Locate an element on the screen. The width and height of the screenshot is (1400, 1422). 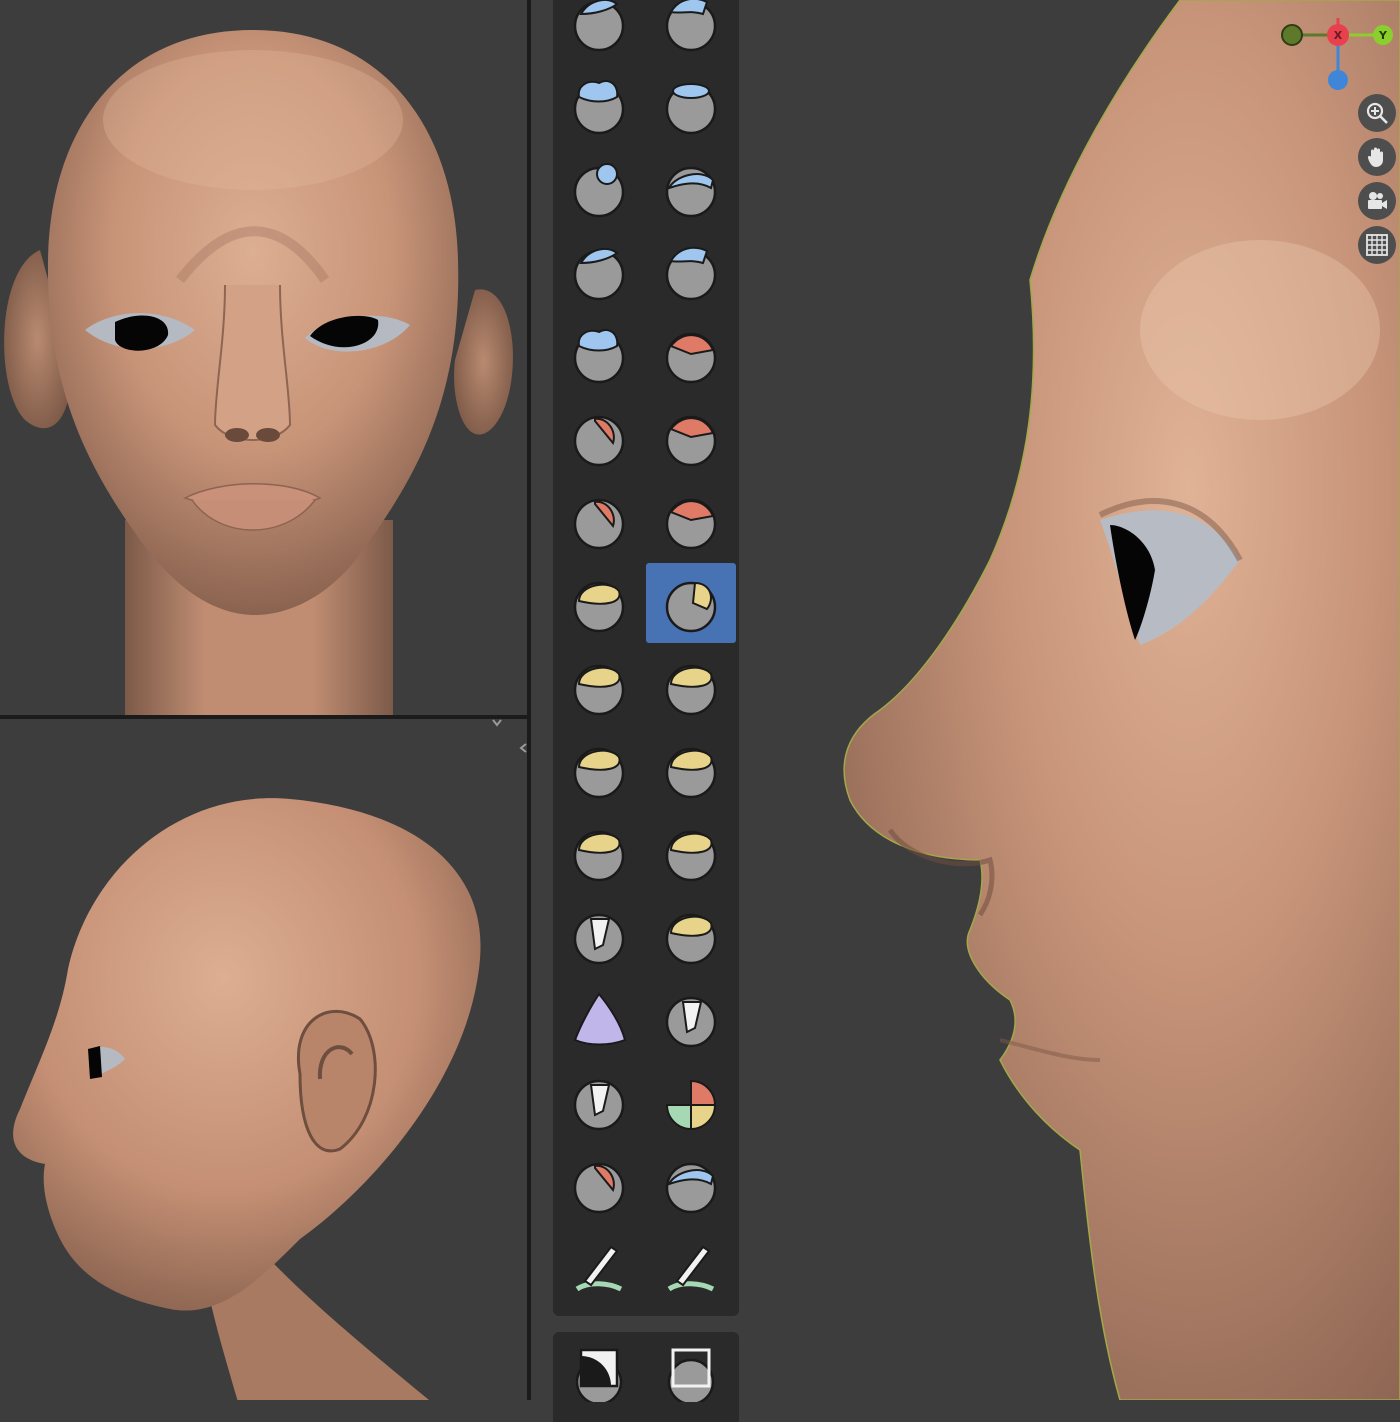
tool-simplify is located at coordinates (691, 1018).